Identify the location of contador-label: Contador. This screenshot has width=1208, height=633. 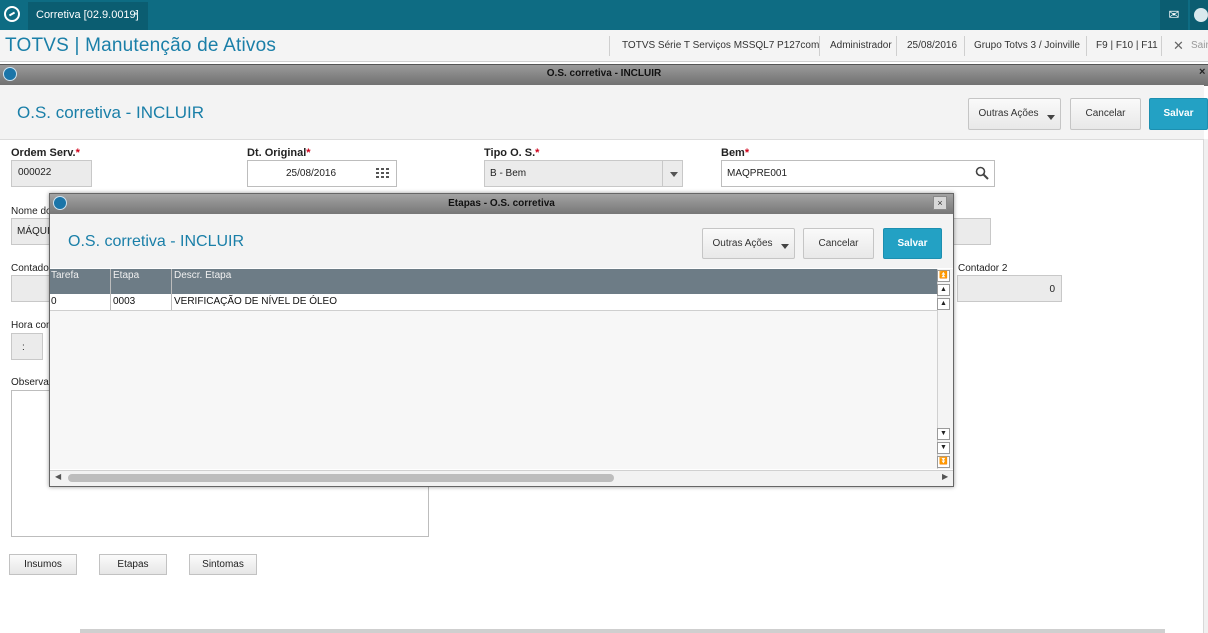
(32, 268).